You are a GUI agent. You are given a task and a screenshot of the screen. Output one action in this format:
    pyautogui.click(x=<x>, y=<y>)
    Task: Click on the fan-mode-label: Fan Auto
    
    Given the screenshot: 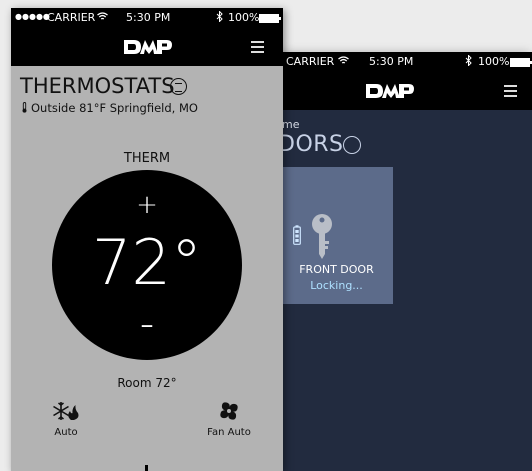 What is the action you would take?
    pyautogui.click(x=229, y=432)
    